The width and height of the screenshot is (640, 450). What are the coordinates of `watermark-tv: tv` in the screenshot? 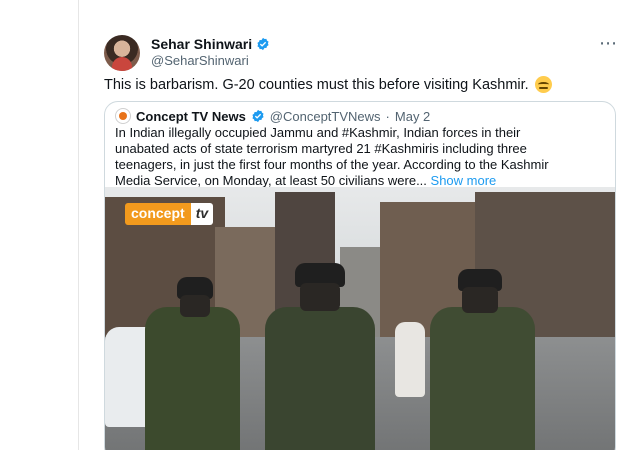 It's located at (202, 214).